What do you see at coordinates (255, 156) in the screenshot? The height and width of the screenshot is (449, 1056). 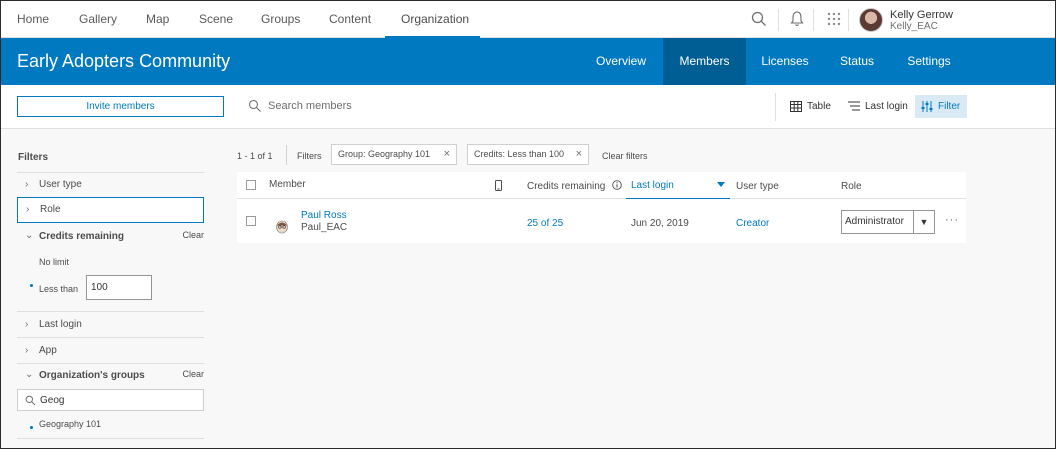 I see `results-count: 1 - 1 of 1` at bounding box center [255, 156].